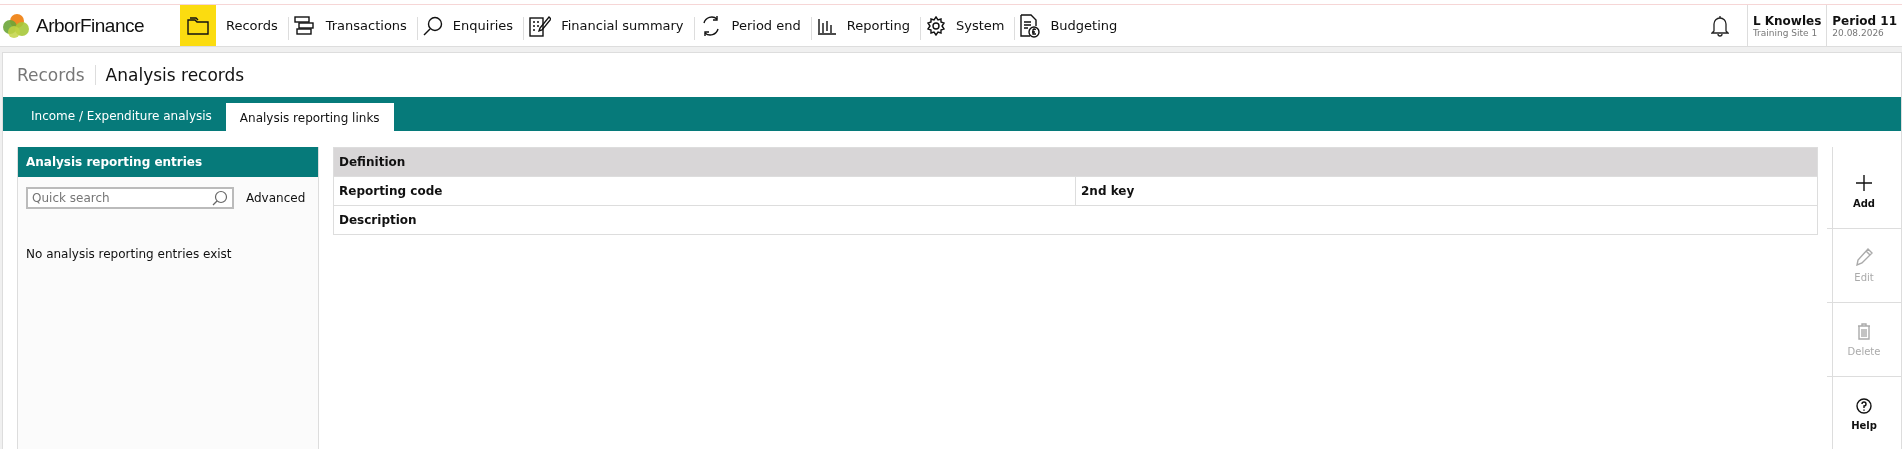 This screenshot has height=449, width=1902. I want to click on breadcrumb-link: Records, so click(56, 75).